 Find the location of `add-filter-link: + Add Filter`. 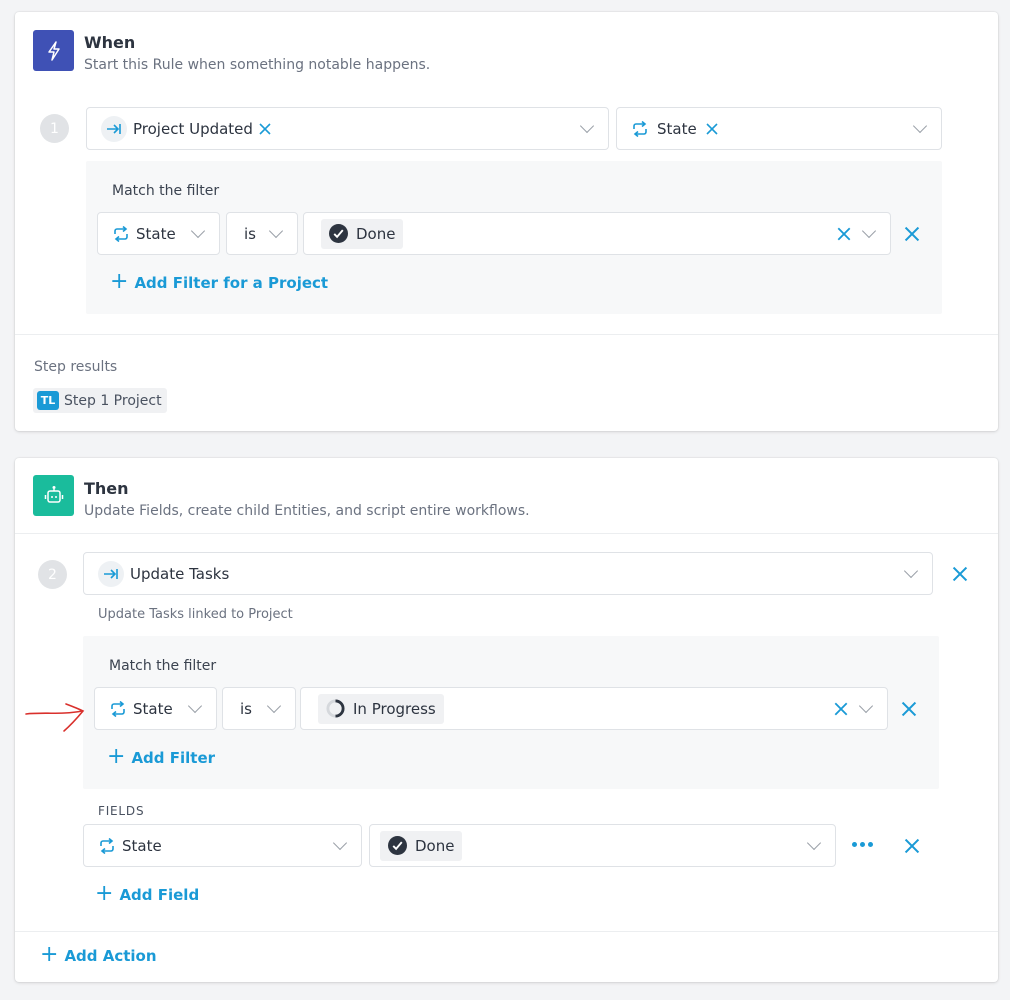

add-filter-link: + Add Filter is located at coordinates (161, 756).